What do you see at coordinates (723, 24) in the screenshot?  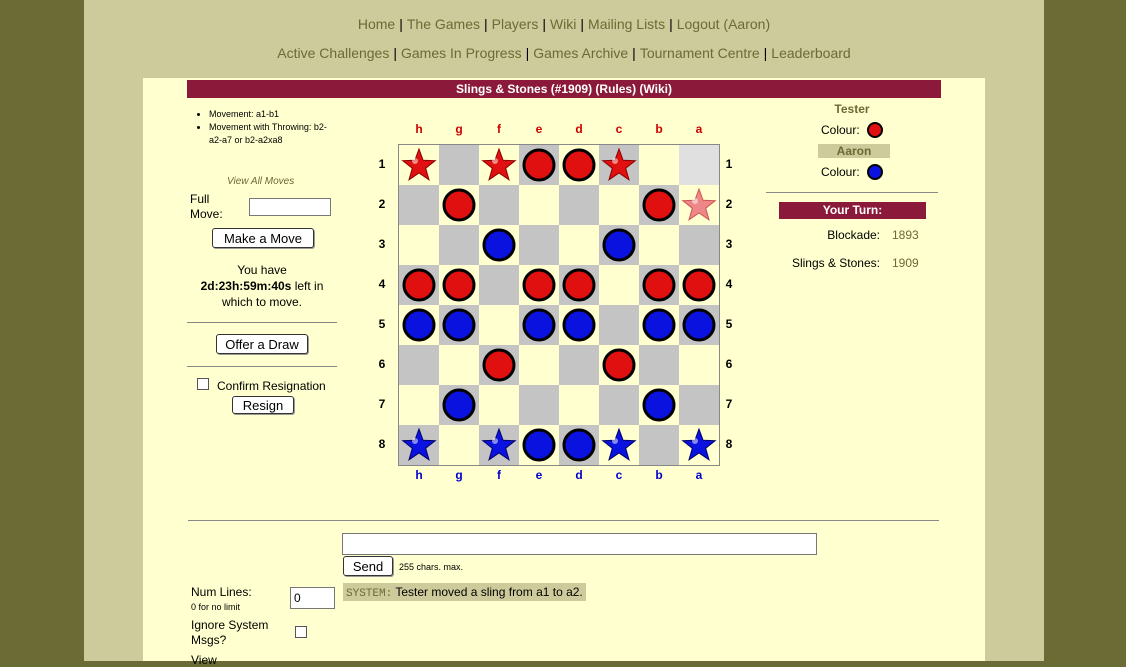 I see `nav-logout-link: Logout (Aaron)` at bounding box center [723, 24].